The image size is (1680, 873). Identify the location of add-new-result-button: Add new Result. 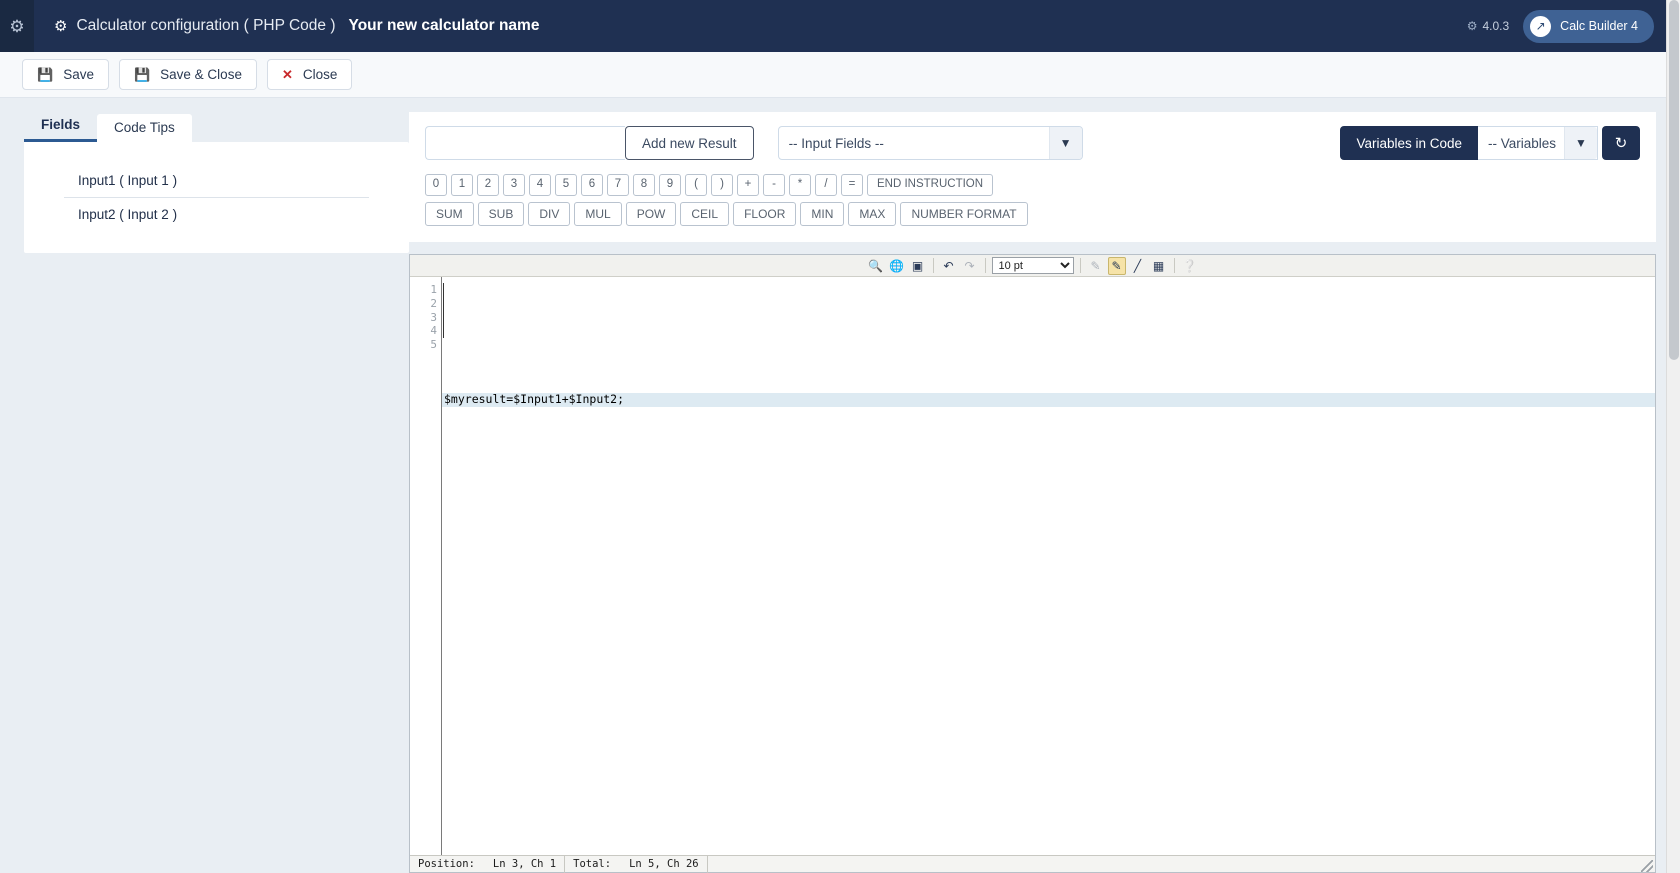
(689, 143).